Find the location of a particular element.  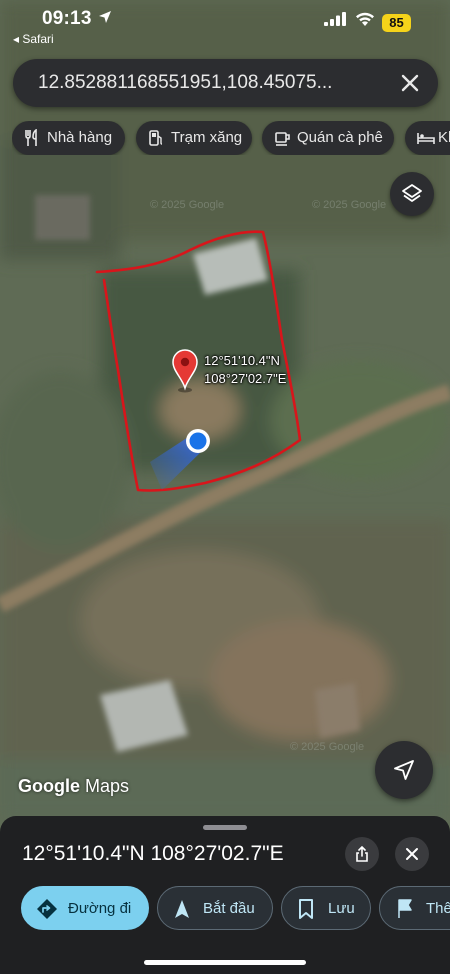

start-button: Bắt đầu is located at coordinates (215, 908).